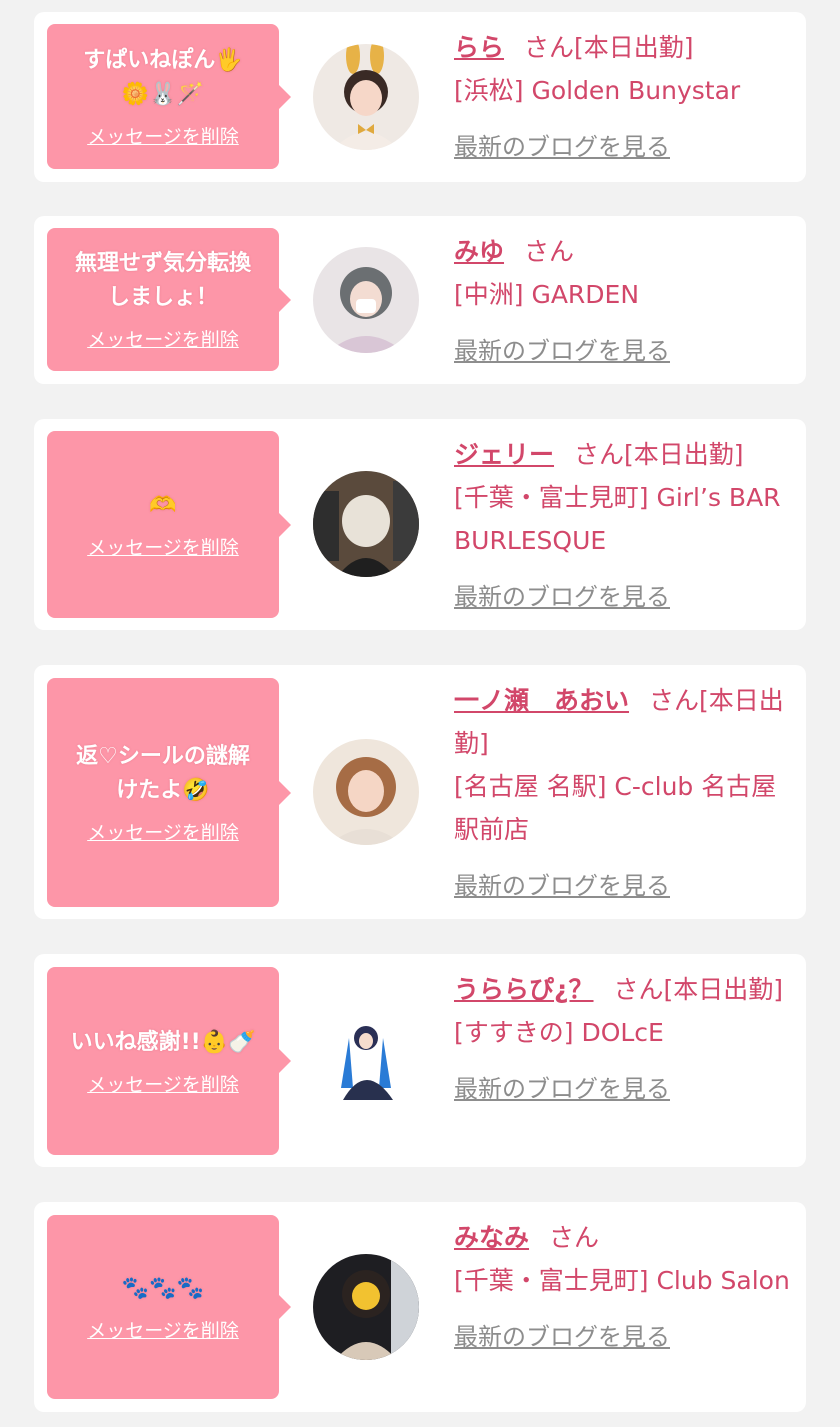 The image size is (840, 1427). What do you see at coordinates (169, 1307) in the screenshot?
I see `message-bubble: 🐾🐾🐾 メッセージを削除` at bounding box center [169, 1307].